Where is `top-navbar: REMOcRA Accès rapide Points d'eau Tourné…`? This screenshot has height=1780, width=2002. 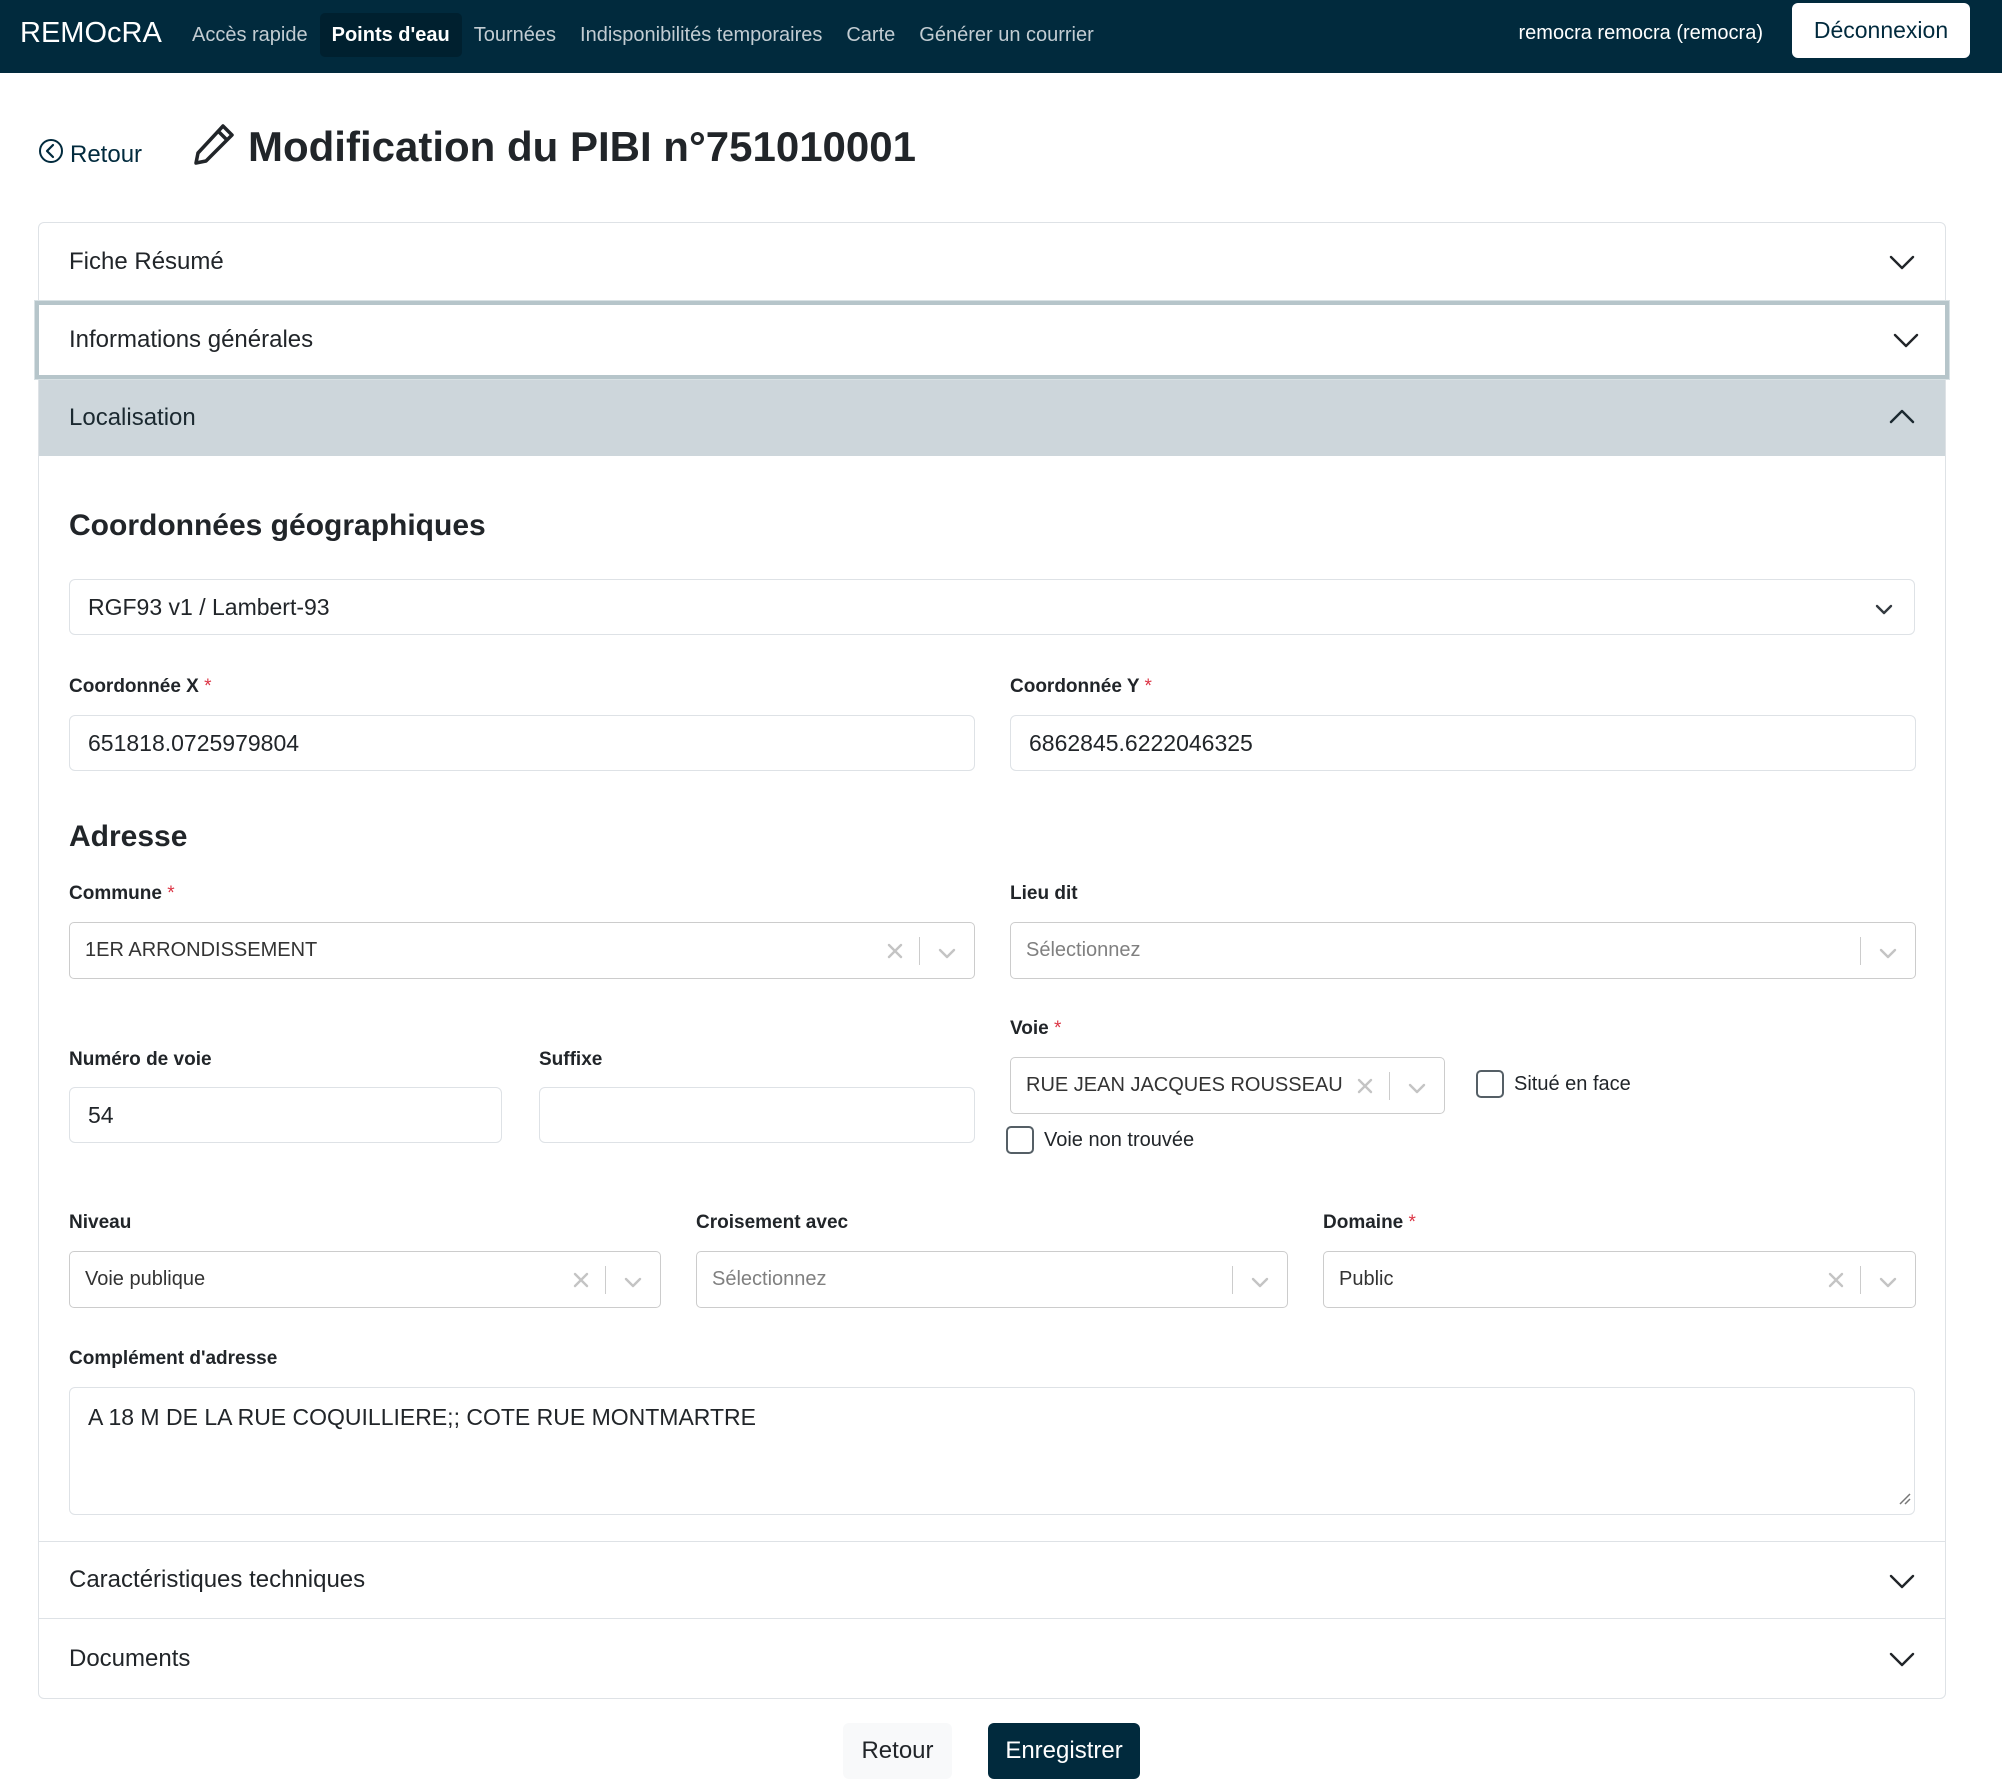
top-navbar: REMOcRA Accès rapide Points d'eau Tourné… is located at coordinates (1001, 36).